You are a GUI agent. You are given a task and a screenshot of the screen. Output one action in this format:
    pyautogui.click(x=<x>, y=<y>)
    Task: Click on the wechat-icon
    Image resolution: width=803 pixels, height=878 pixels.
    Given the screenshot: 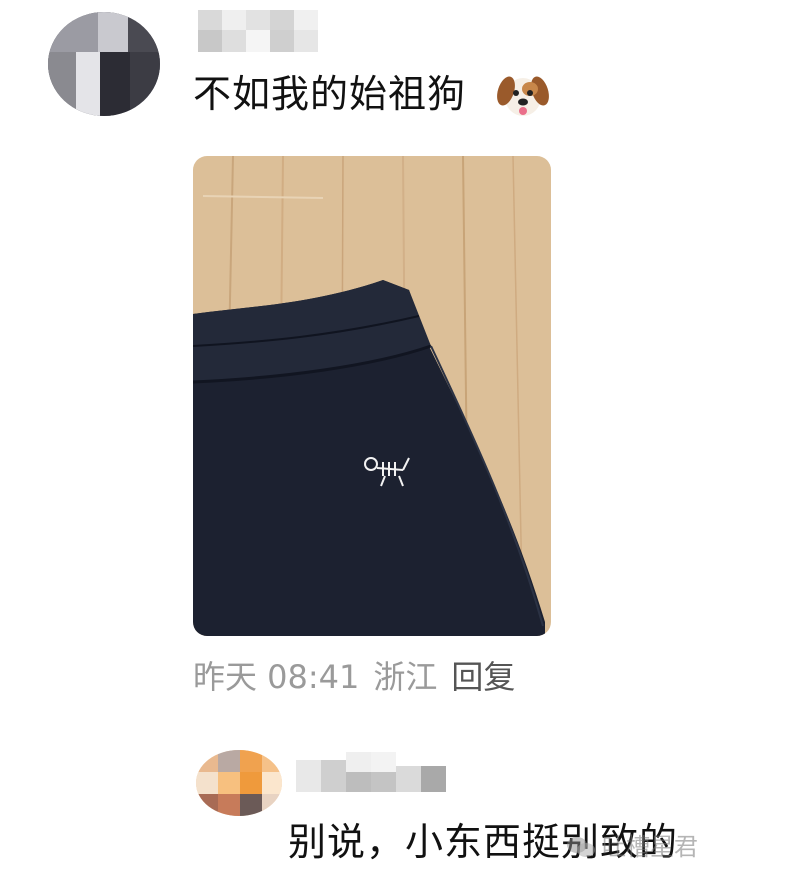 What is the action you would take?
    pyautogui.click(x=581, y=847)
    